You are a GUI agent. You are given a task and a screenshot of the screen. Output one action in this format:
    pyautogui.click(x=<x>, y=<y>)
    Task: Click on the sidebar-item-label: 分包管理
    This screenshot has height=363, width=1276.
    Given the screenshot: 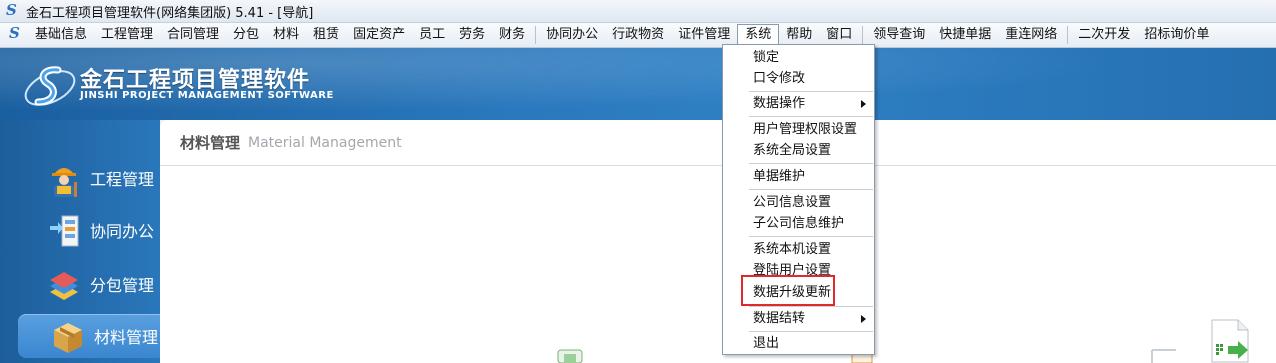 What is the action you would take?
    pyautogui.click(x=122, y=285)
    